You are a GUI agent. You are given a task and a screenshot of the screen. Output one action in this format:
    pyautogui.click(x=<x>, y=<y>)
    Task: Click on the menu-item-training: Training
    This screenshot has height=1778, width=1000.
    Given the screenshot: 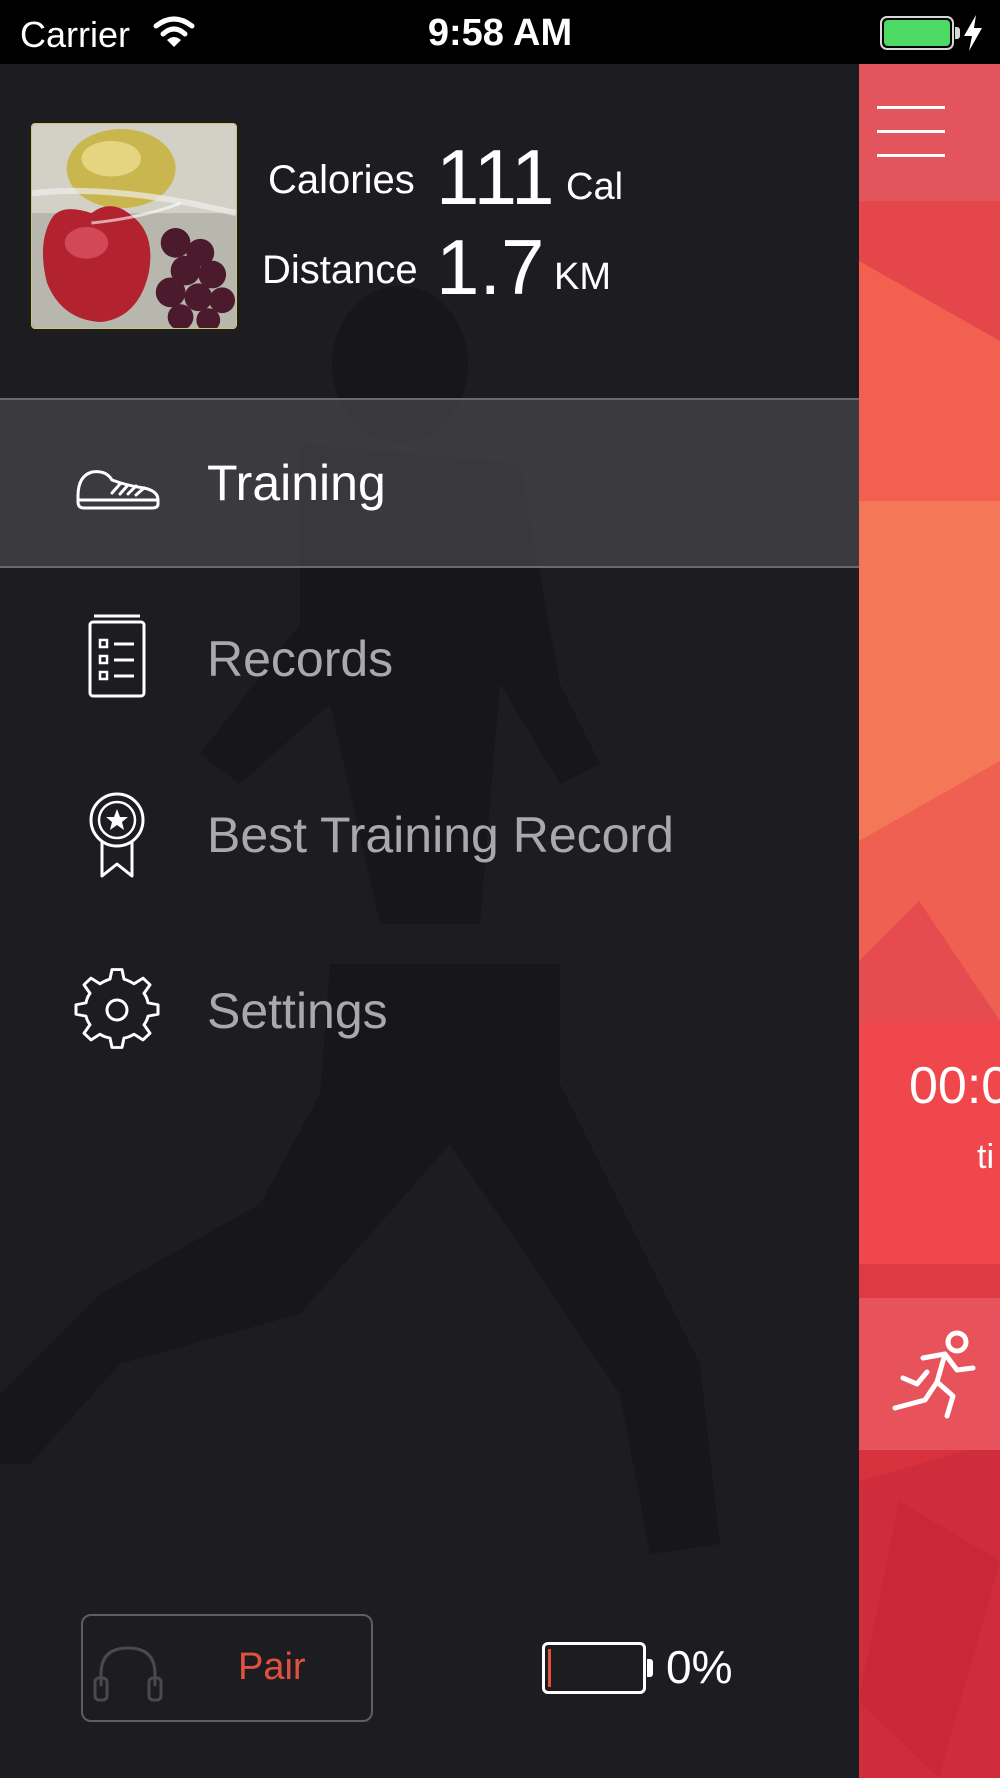 What is the action you would take?
    pyautogui.click(x=429, y=483)
    